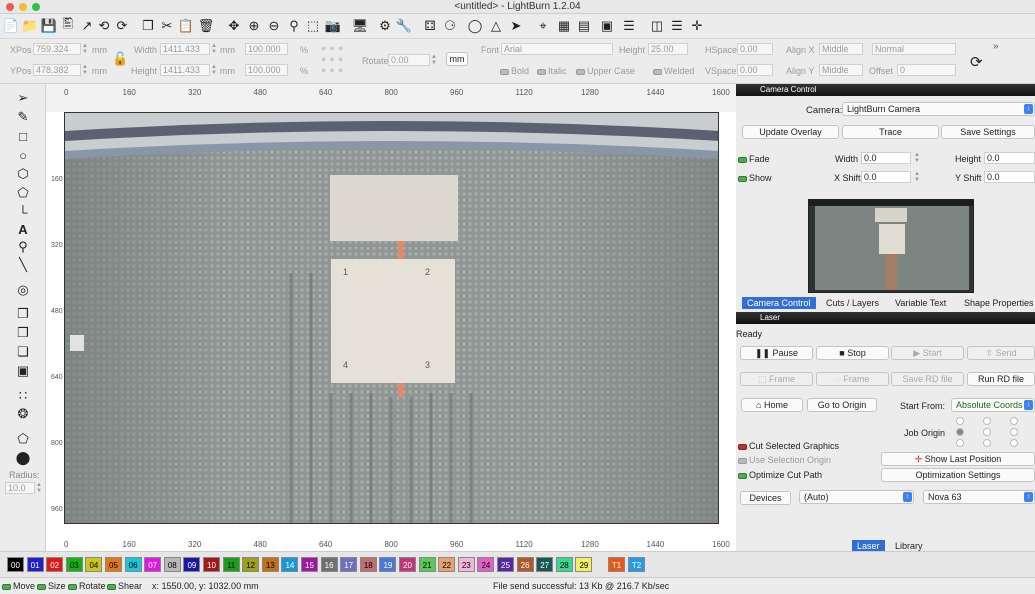  Describe the element at coordinates (23, 193) in the screenshot. I see `line-tool-icon: ⬠` at that location.